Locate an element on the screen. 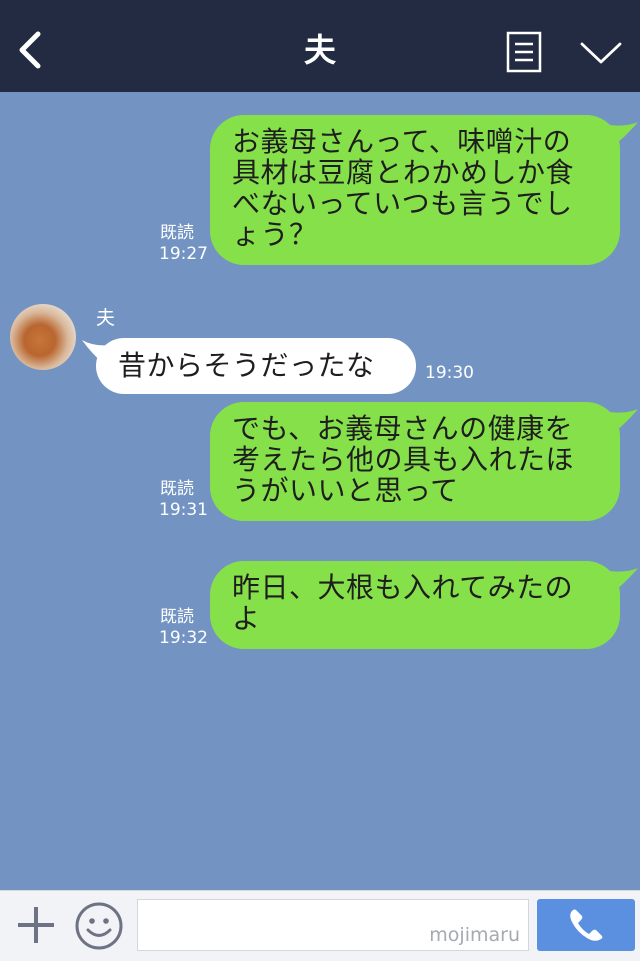 This screenshot has width=640, height=961. call-button is located at coordinates (586, 925).